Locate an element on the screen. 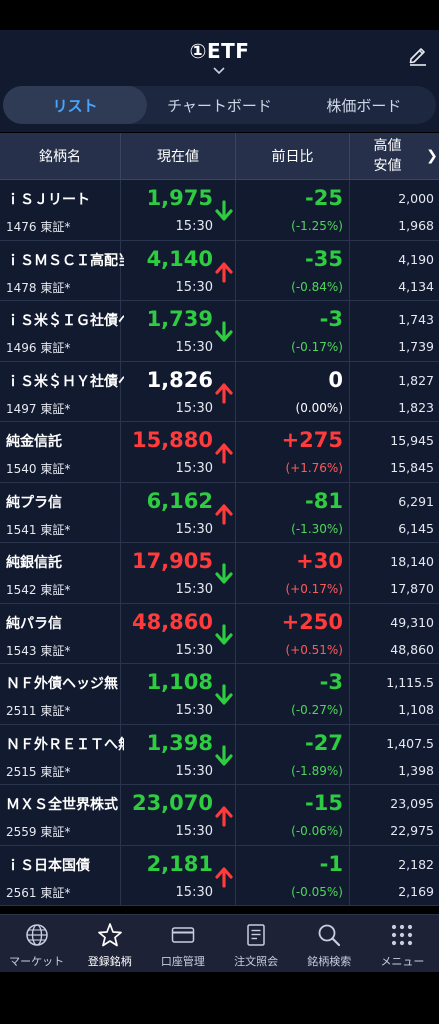 Image resolution: width=439 pixels, height=1024 pixels. document-icon is located at coordinates (256, 935).